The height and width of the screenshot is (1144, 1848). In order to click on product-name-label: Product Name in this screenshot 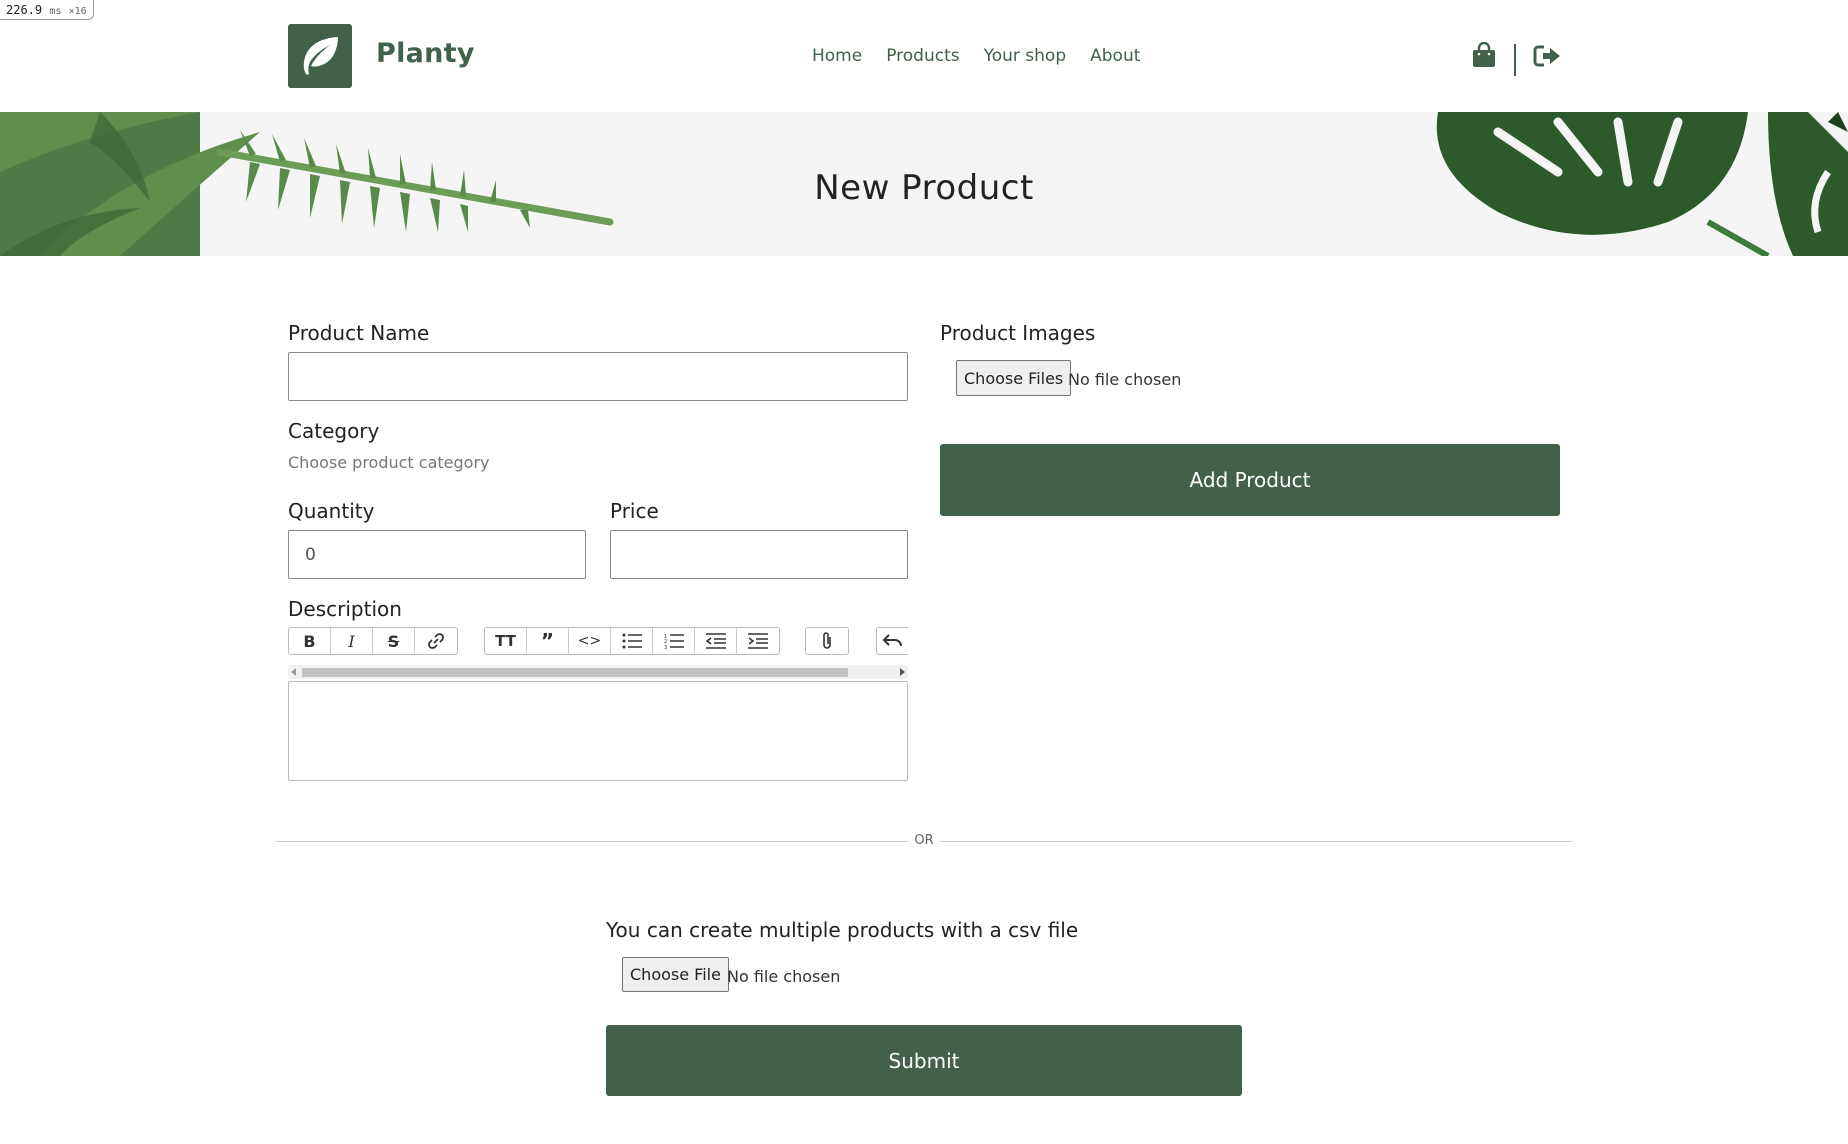, I will do `click(359, 333)`.